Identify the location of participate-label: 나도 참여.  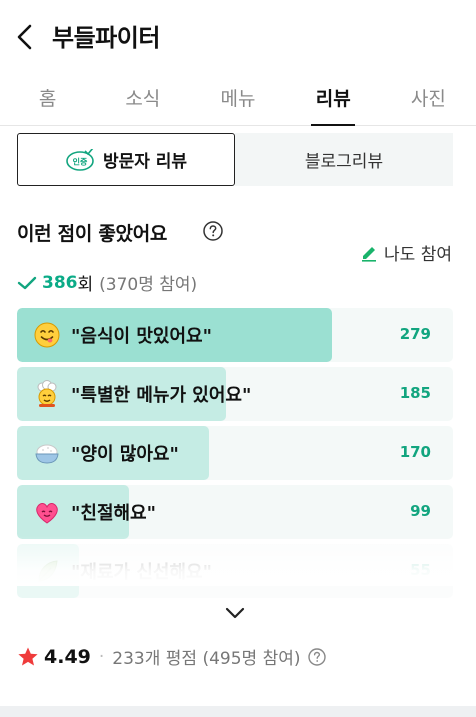
(418, 255).